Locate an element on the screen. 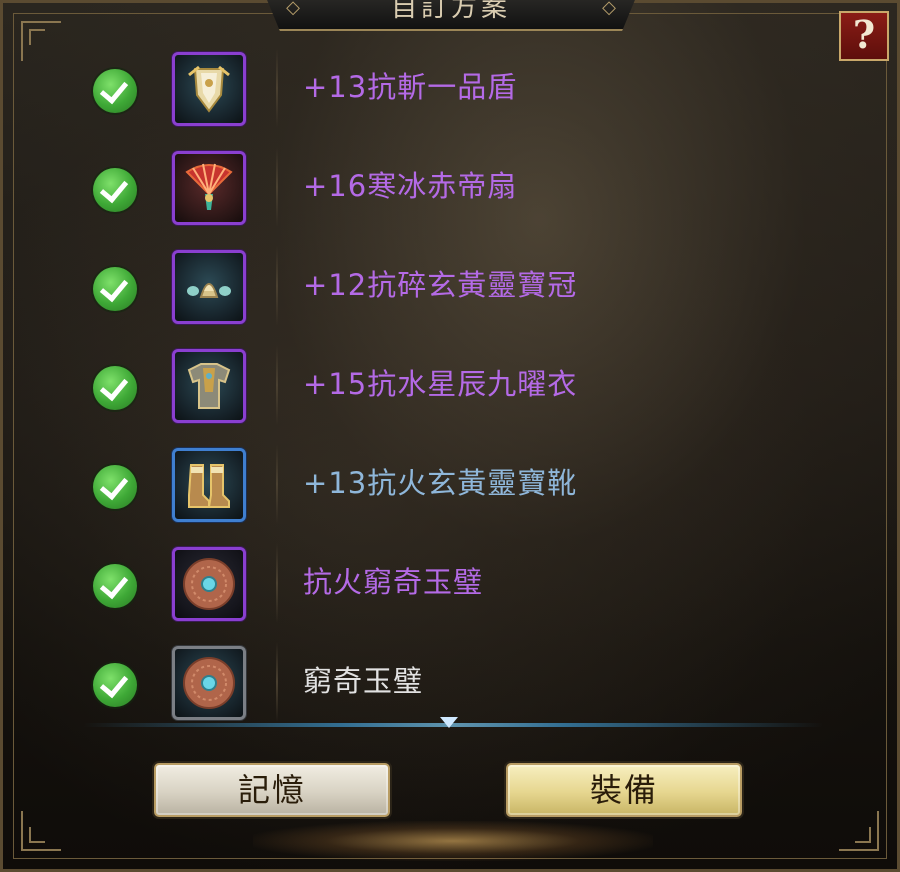 The width and height of the screenshot is (900, 872). equipment-row: +13抗斬一品盾 is located at coordinates (451, 87).